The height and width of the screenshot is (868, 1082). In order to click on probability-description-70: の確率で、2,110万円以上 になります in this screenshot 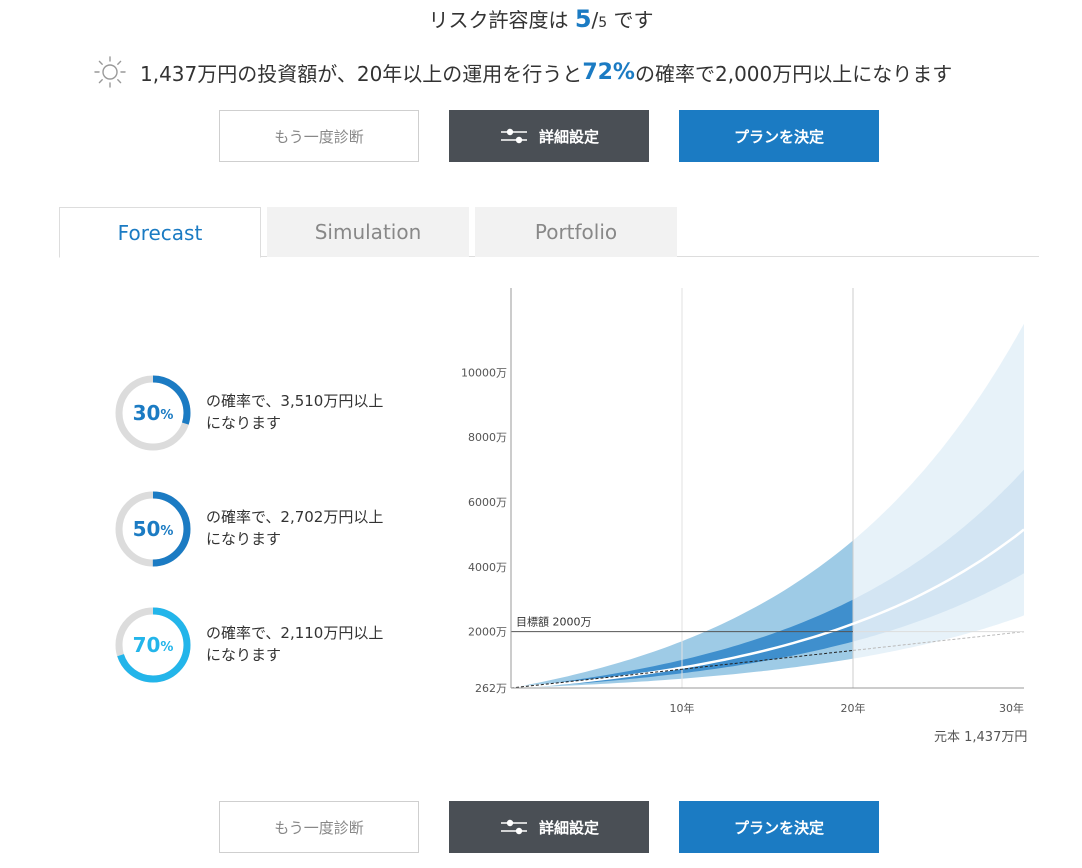, I will do `click(295, 644)`.